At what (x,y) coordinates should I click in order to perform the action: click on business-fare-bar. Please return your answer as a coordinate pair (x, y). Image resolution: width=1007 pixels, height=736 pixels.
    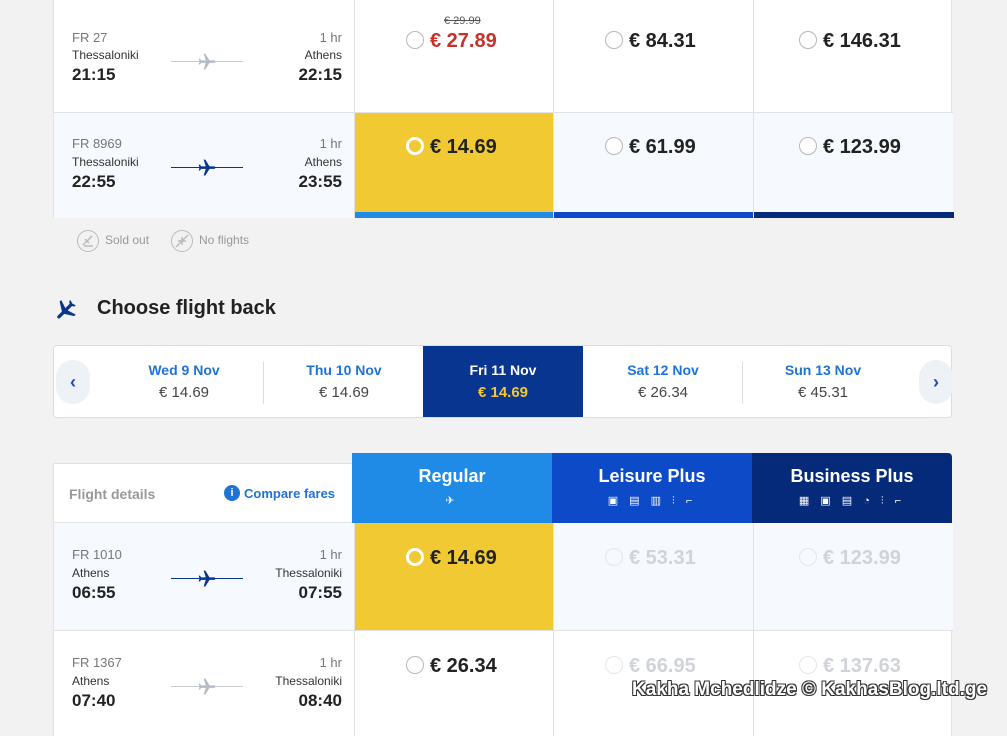
    Looking at the image, I should click on (854, 215).